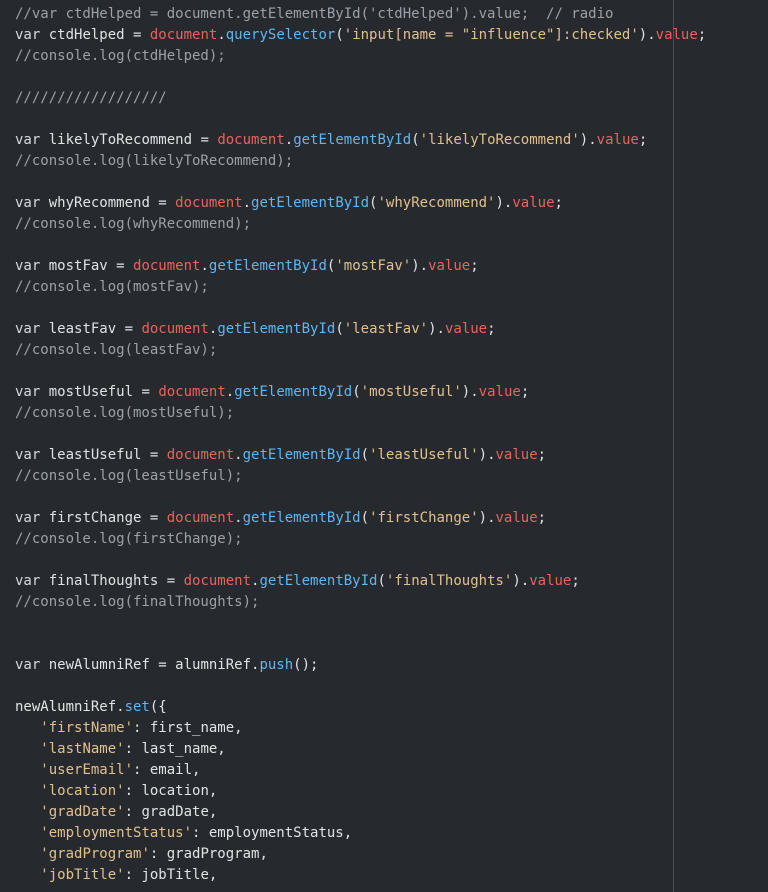  Describe the element at coordinates (391, 770) in the screenshot. I see `code-line: 'userEmail': email,` at that location.